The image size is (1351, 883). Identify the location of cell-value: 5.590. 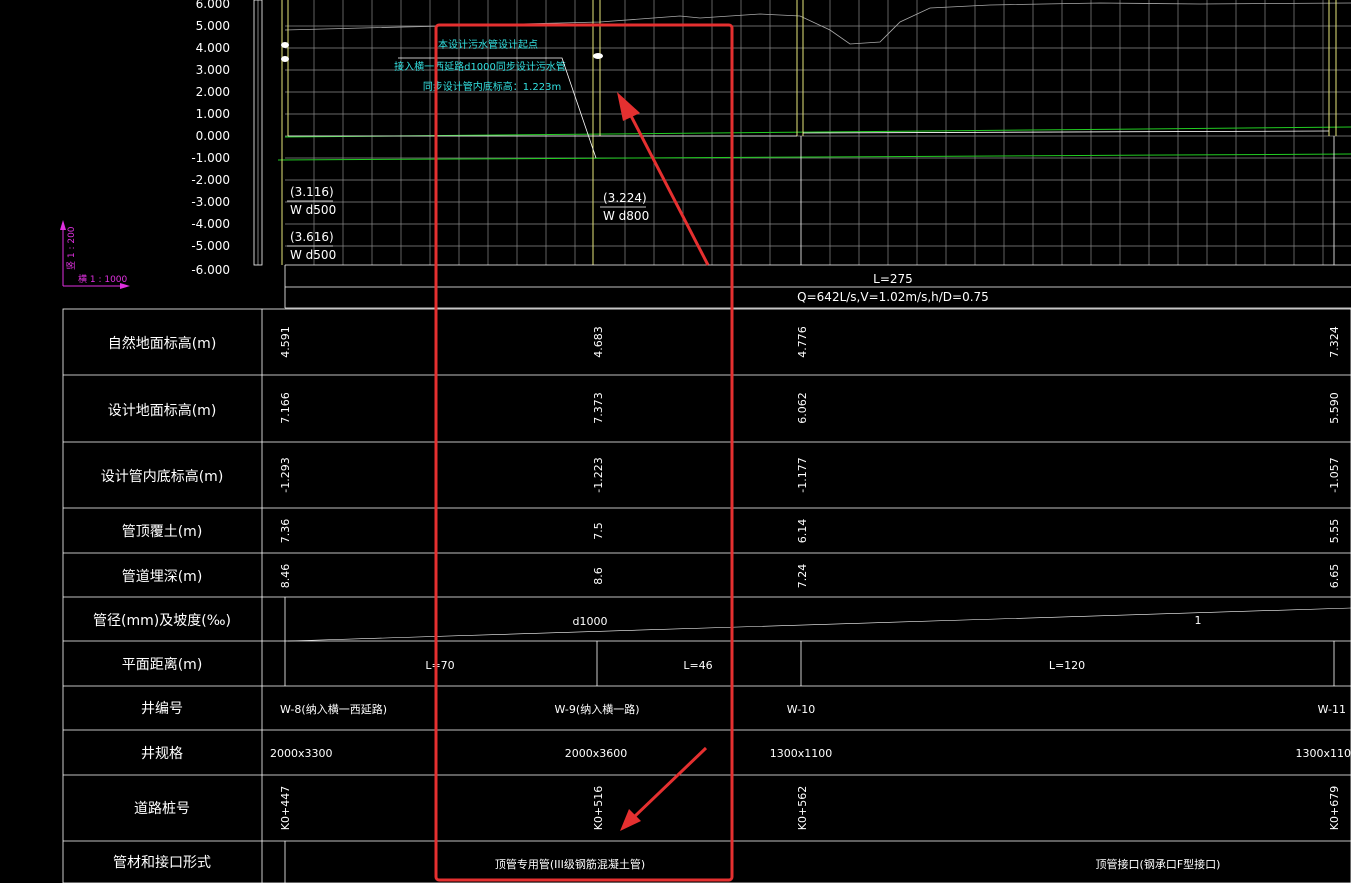
(1334, 408).